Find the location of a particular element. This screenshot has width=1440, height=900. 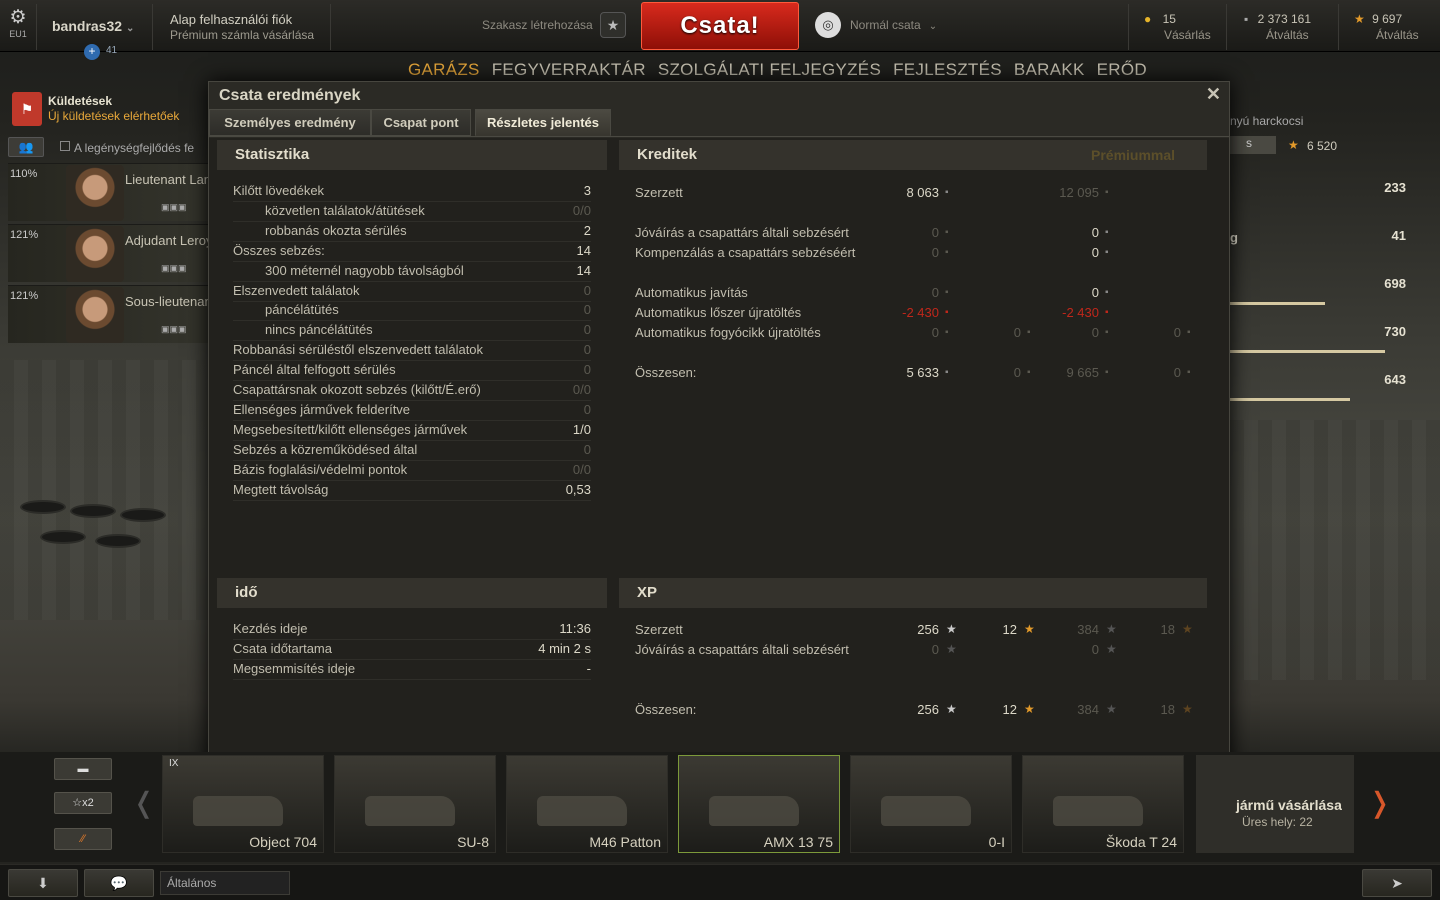

premium-purchase-link: Prémium számla vásárlása is located at coordinates (242, 35).